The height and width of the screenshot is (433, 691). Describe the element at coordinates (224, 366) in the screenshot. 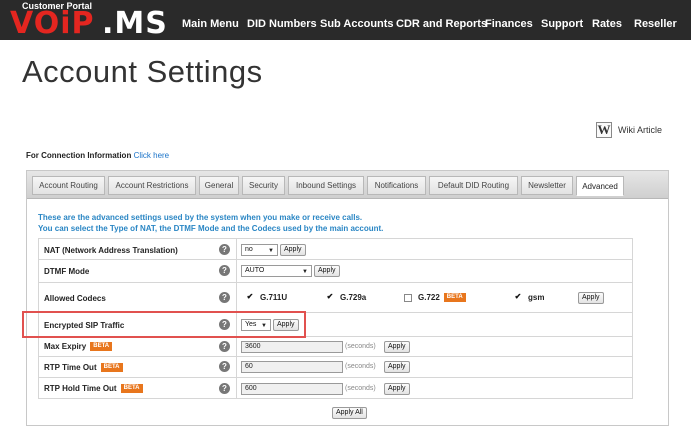

I see `rtp-timeout-help-icon: ?` at that location.